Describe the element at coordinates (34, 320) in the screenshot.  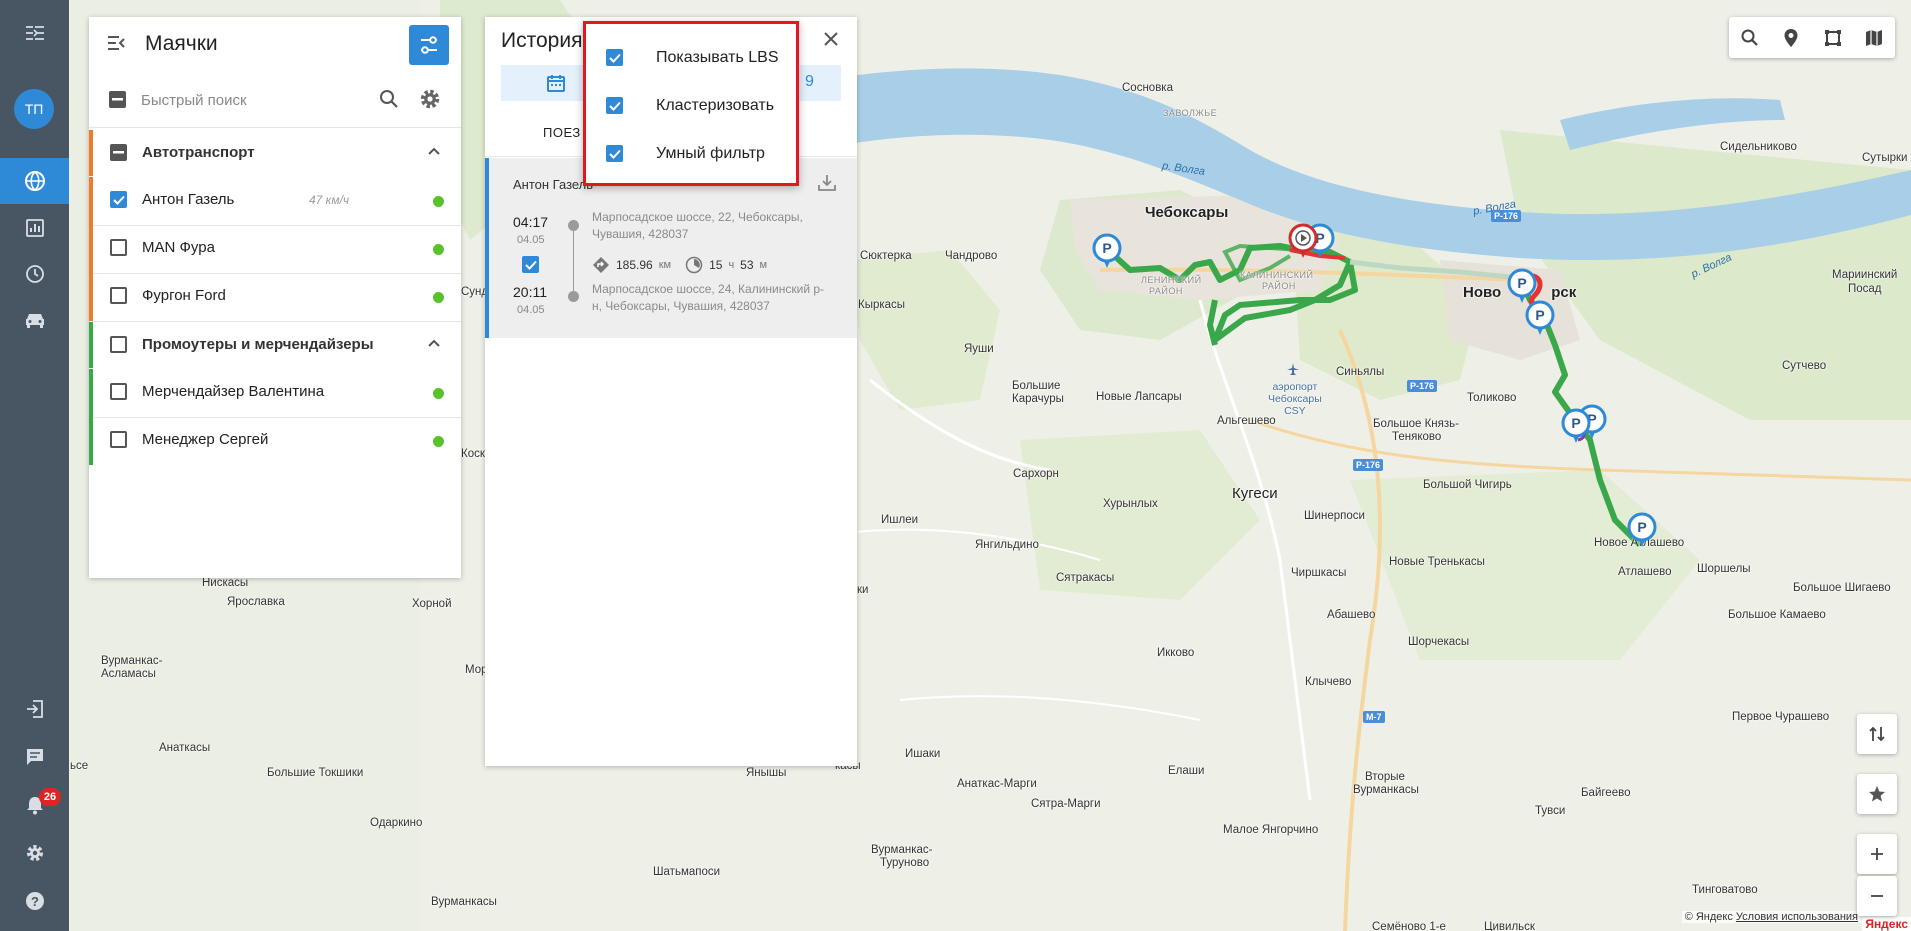
I see `nav-vehicles-button` at that location.